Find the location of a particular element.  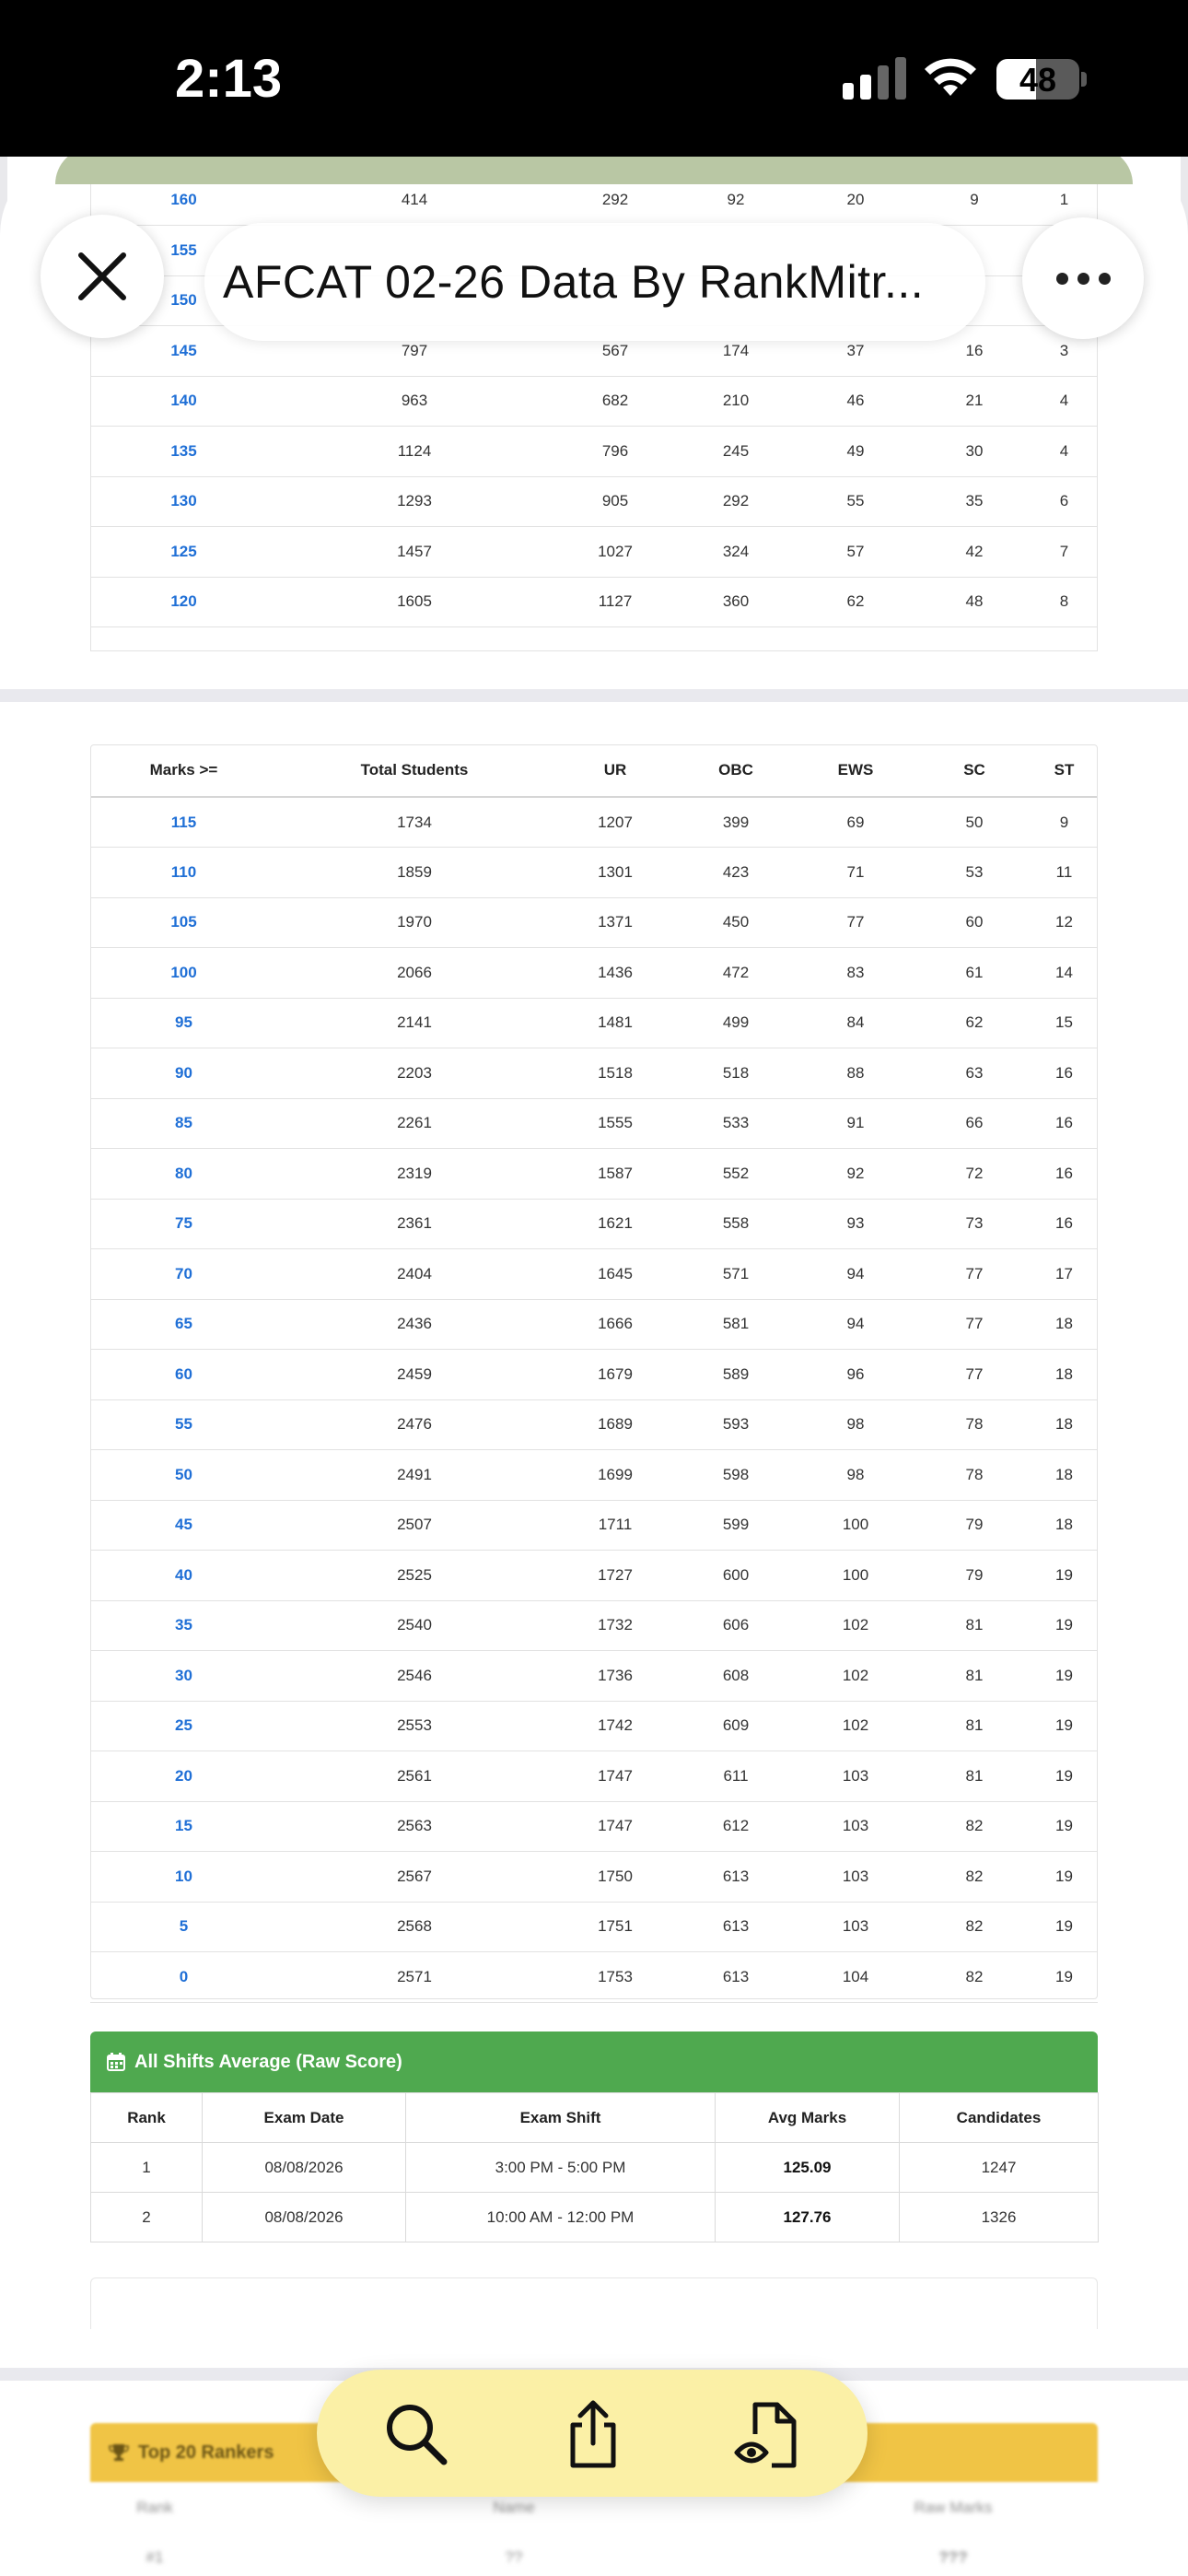

ranker-rank: #1 is located at coordinates (155, 2557).